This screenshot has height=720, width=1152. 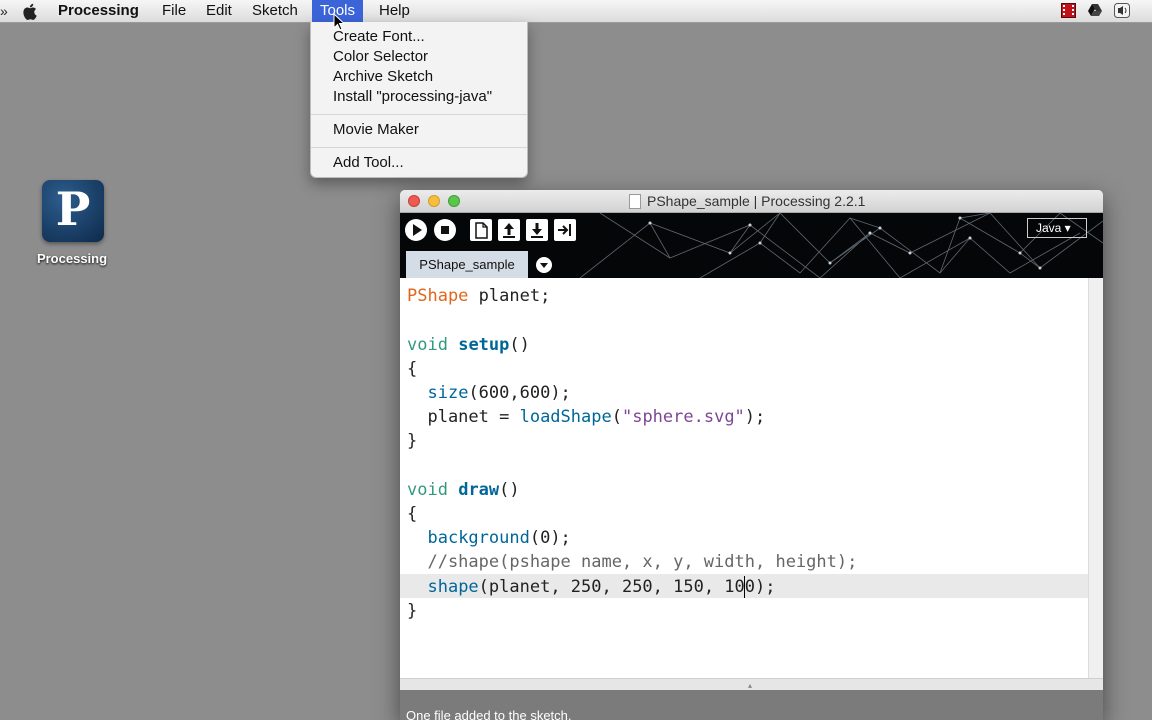 I want to click on save-icon, so click(x=537, y=230).